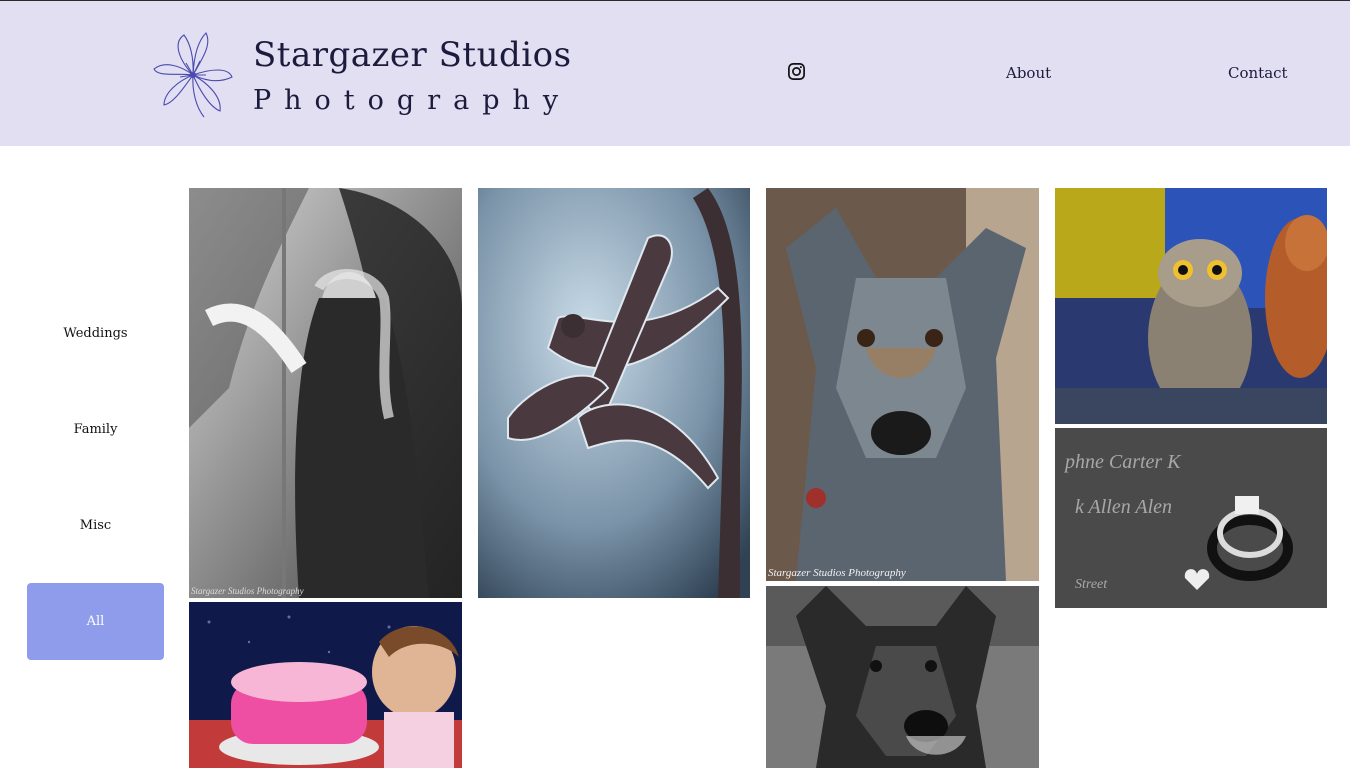  I want to click on svg-text: phne Carter K, so click(1122, 462).